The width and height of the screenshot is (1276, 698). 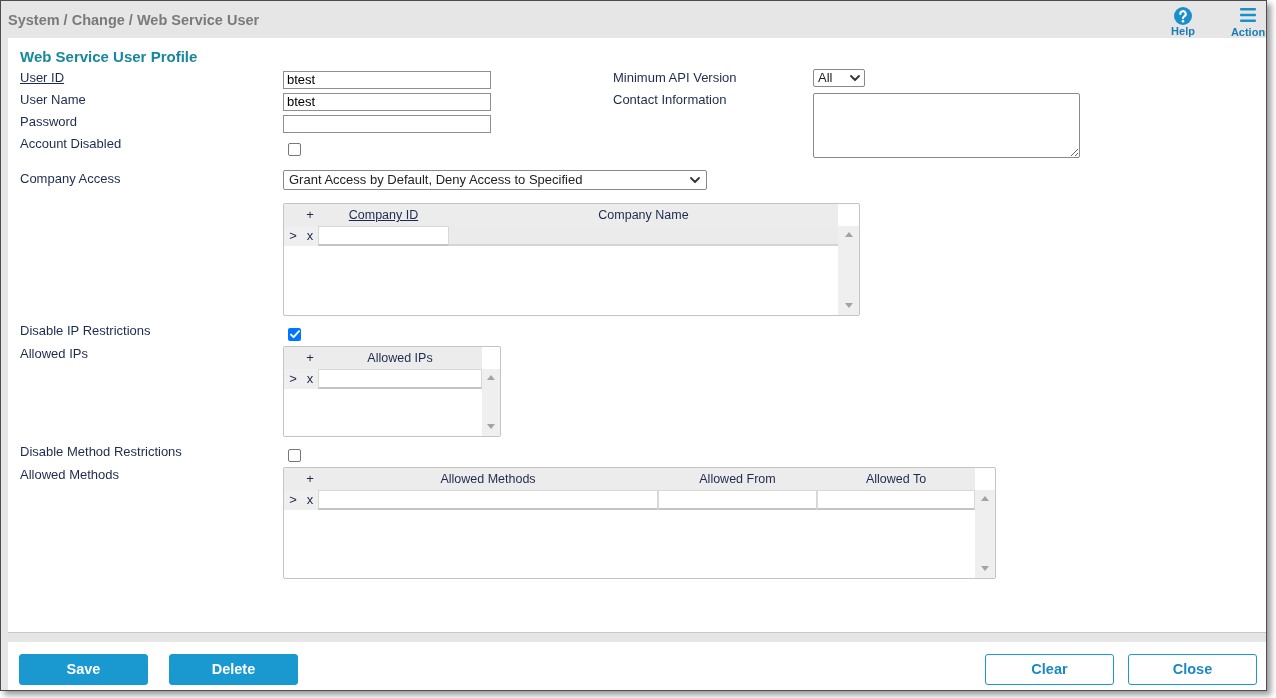 I want to click on field-label-link: User ID, so click(x=42, y=78).